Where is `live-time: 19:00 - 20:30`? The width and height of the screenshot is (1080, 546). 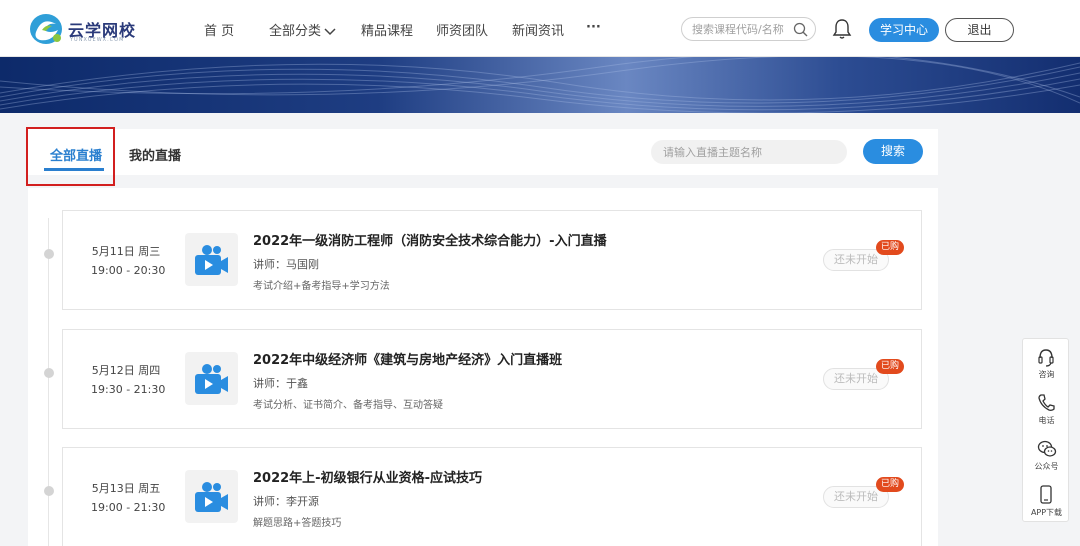 live-time: 19:00 - 20:30 is located at coordinates (128, 270).